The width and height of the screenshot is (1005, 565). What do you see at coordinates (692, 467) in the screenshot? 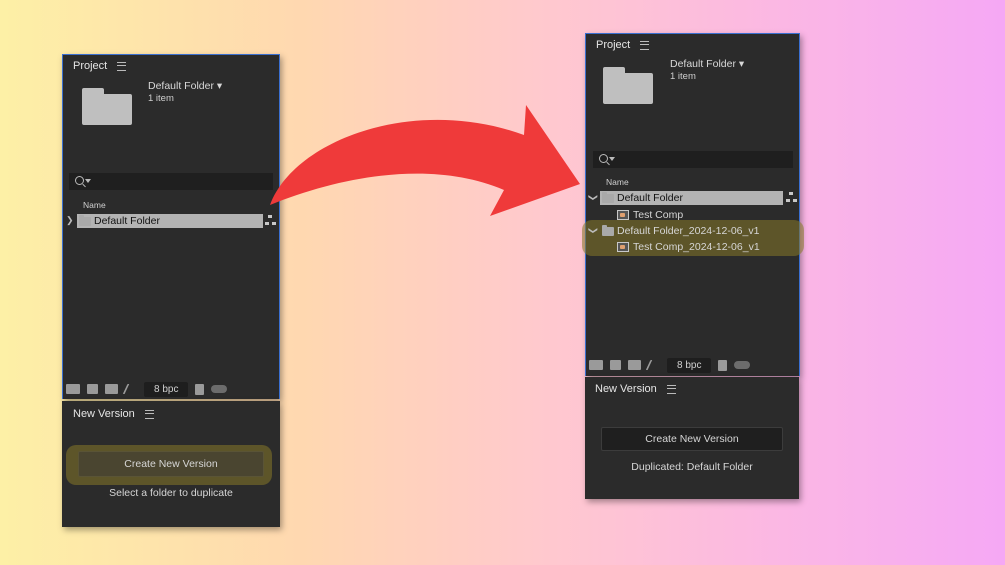
I see `status-text: Duplicated: Default Folder` at bounding box center [692, 467].